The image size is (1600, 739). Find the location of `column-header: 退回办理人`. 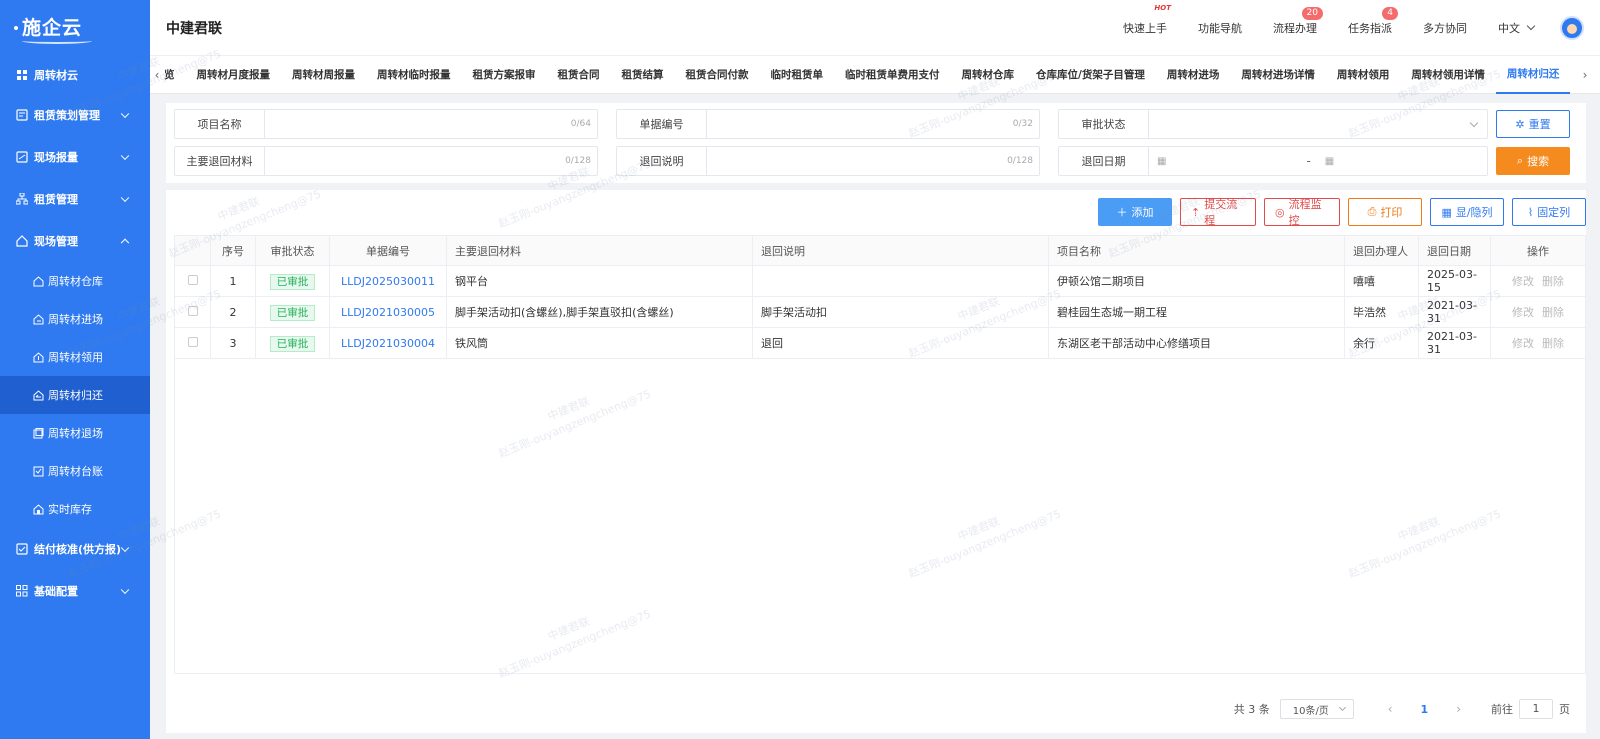

column-header: 退回办理人 is located at coordinates (1381, 250).